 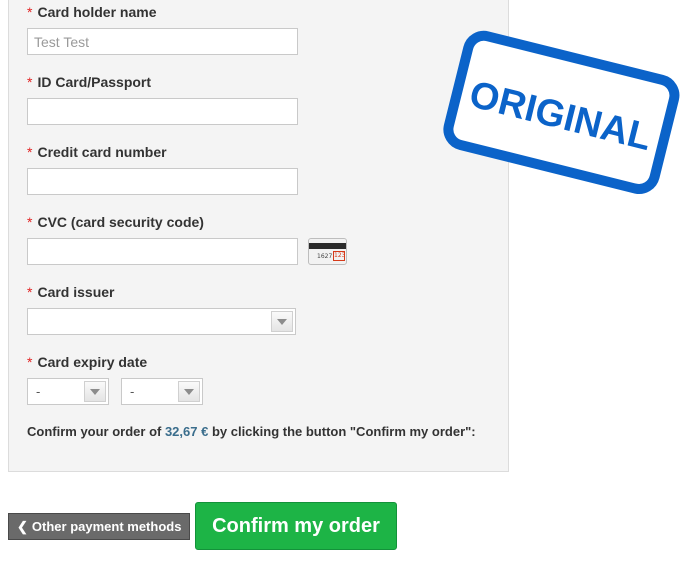 What do you see at coordinates (161, 321) in the screenshot?
I see `card-issuer-select` at bounding box center [161, 321].